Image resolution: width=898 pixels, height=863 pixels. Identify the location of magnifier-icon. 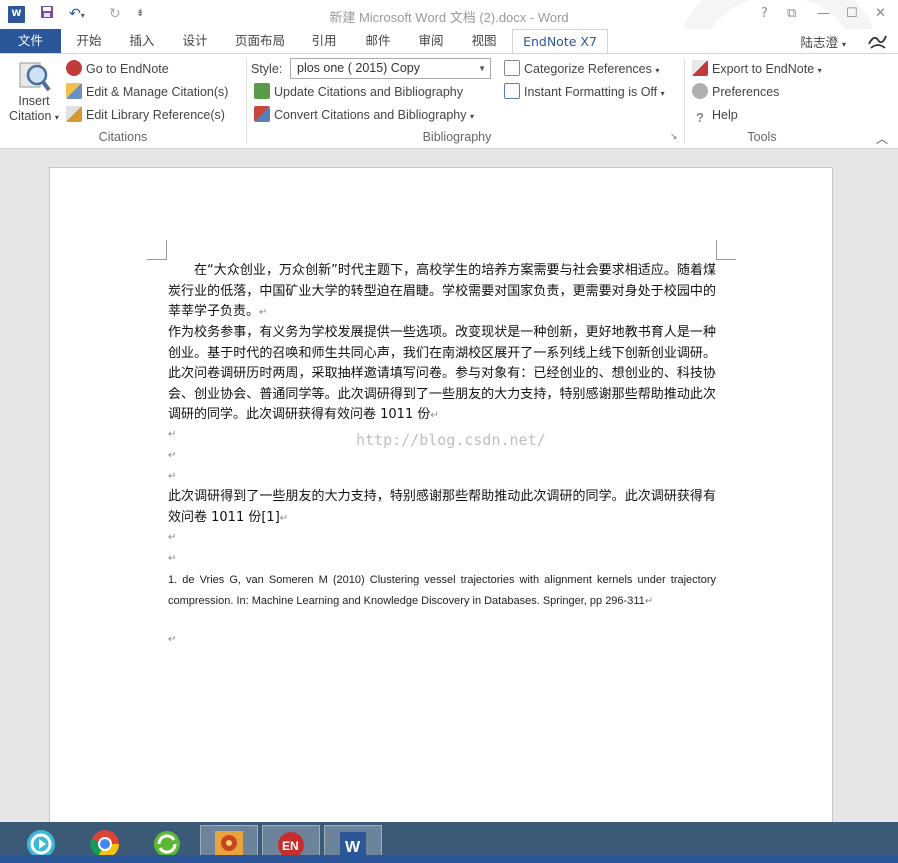
(34, 77).